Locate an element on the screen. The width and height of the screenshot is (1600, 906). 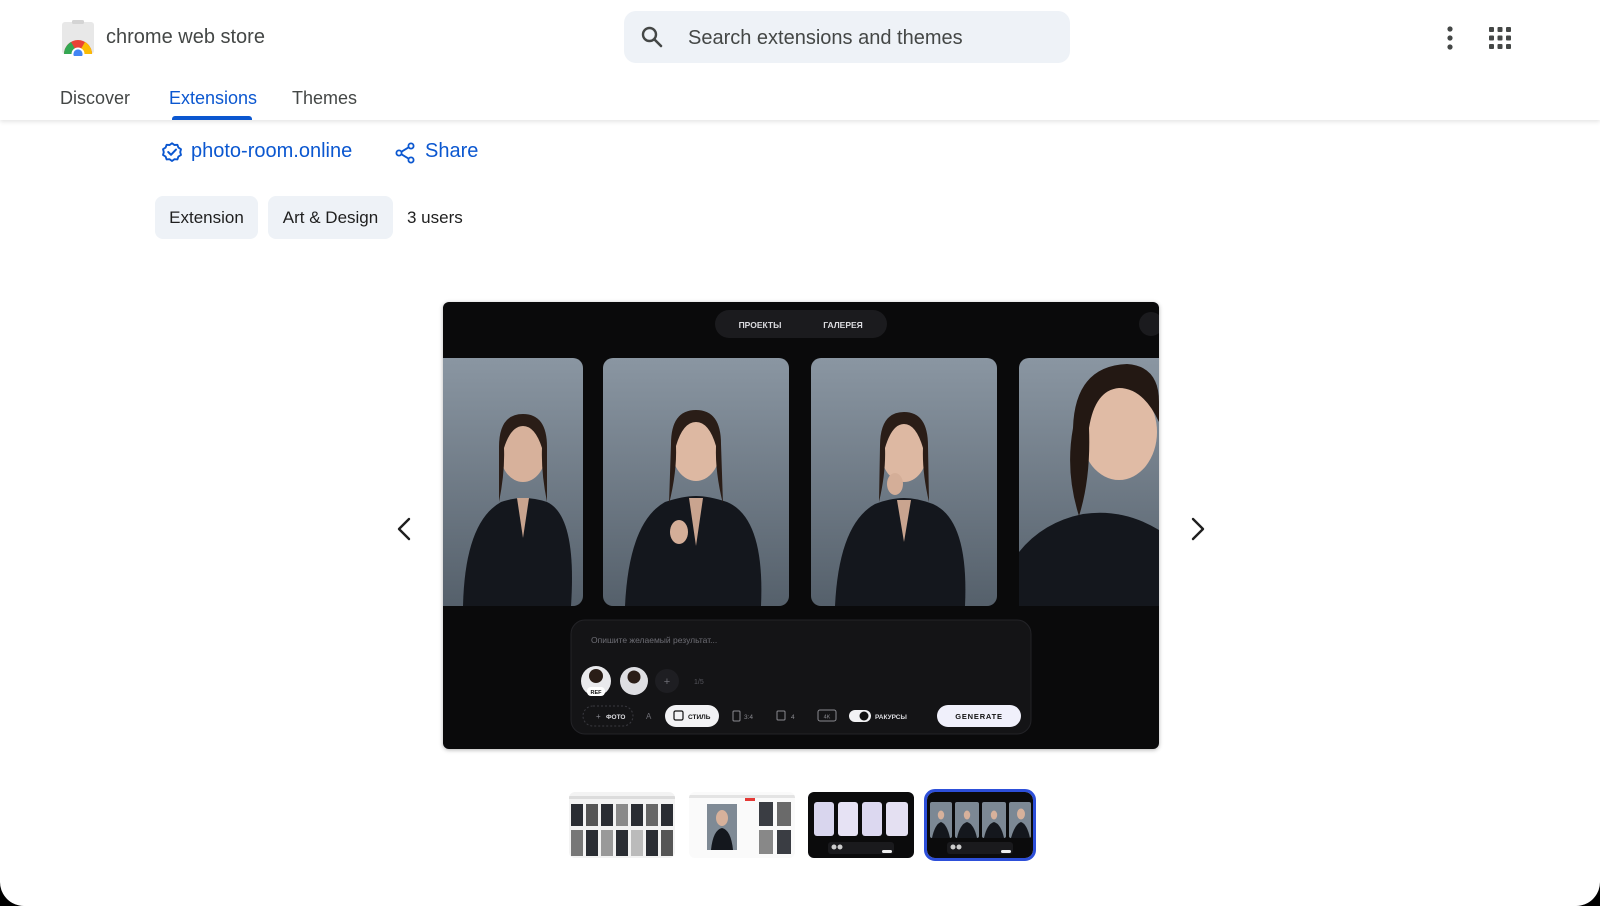
style-tool-label: СТИЛЬ is located at coordinates (699, 717).